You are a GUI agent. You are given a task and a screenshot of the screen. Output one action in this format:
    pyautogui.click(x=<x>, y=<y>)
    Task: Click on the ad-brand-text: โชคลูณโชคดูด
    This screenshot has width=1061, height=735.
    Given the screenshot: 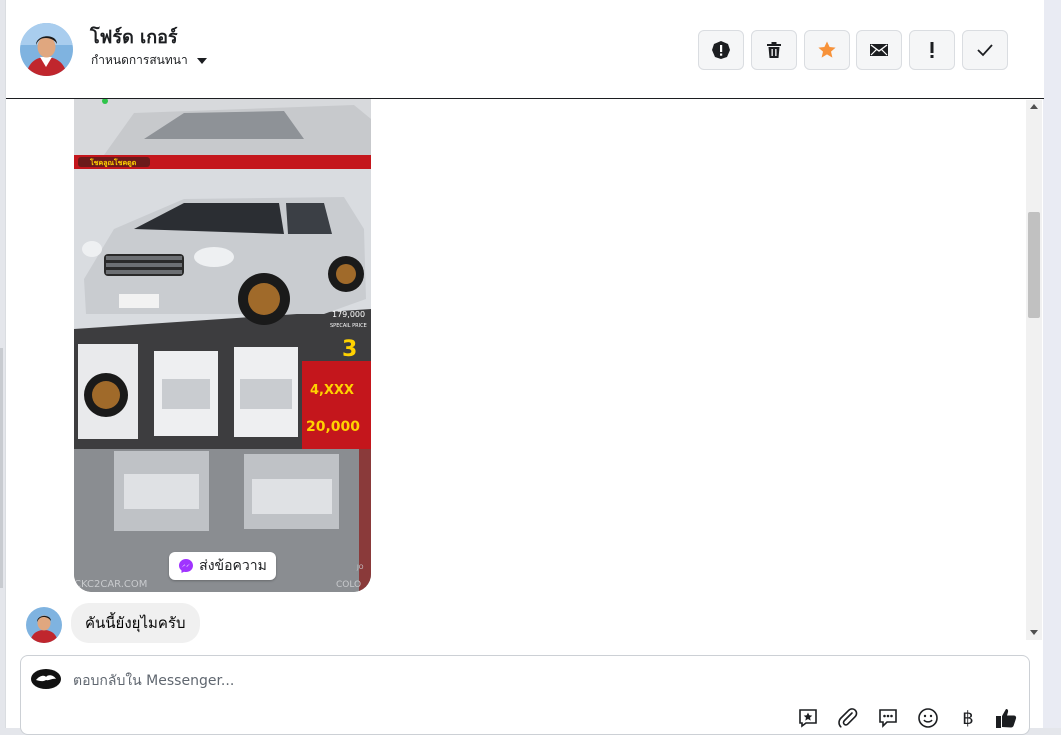 What is the action you would take?
    pyautogui.click(x=113, y=163)
    